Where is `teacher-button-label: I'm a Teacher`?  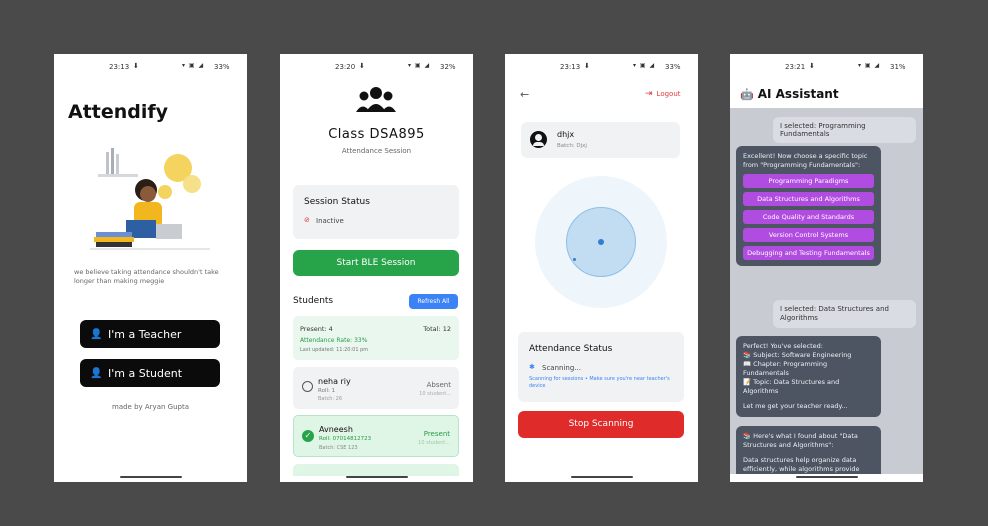 teacher-button-label: I'm a Teacher is located at coordinates (145, 334).